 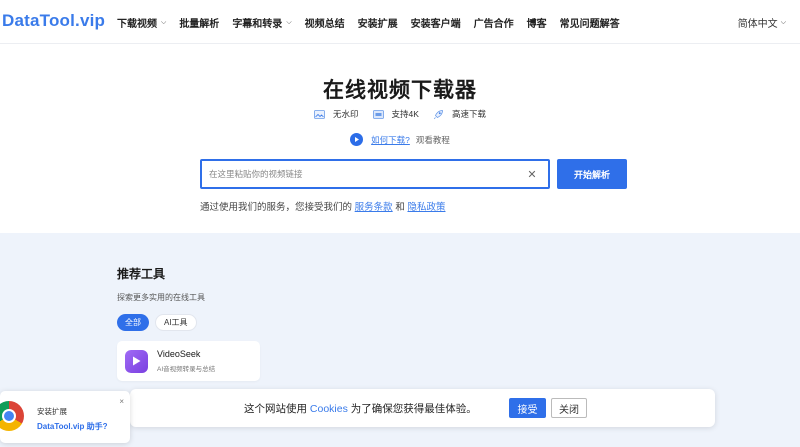 I want to click on nav-install-extension: 安装扩展, so click(x=378, y=22).